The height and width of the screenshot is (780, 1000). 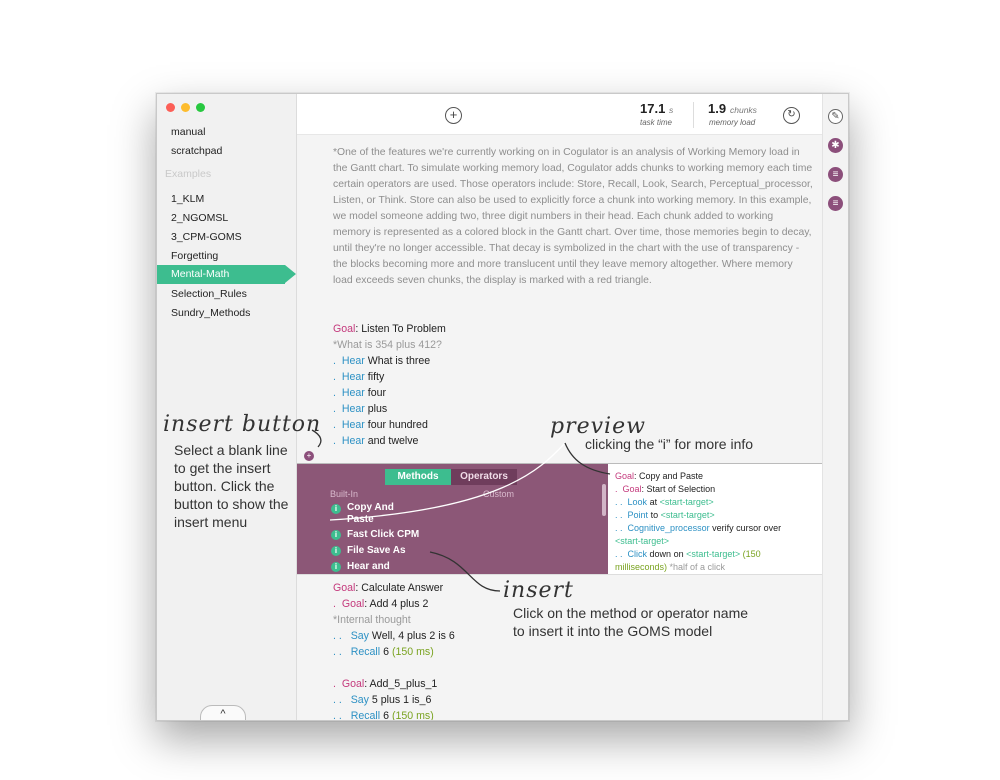 What do you see at coordinates (365, 652) in the screenshot?
I see `operator-keyword: Recall` at bounding box center [365, 652].